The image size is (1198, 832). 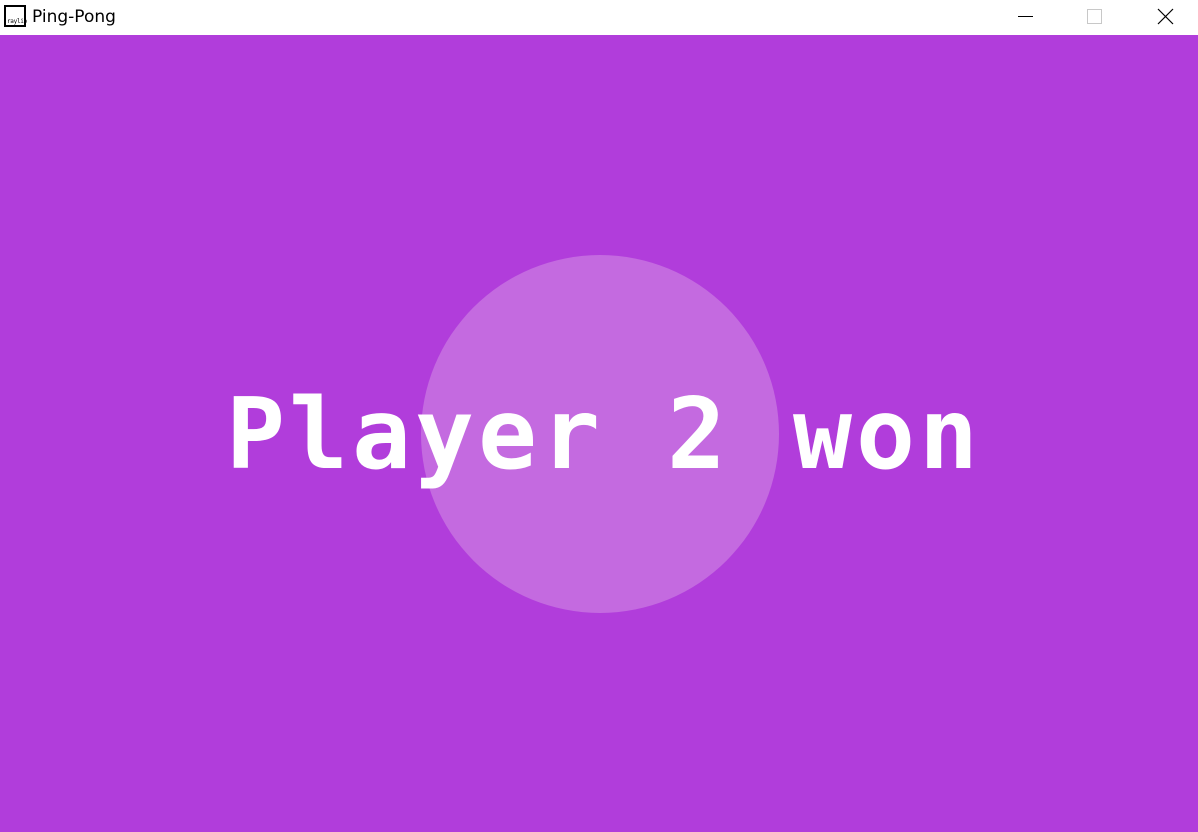 I want to click on winner-message: Player 2 won, so click(x=603, y=435).